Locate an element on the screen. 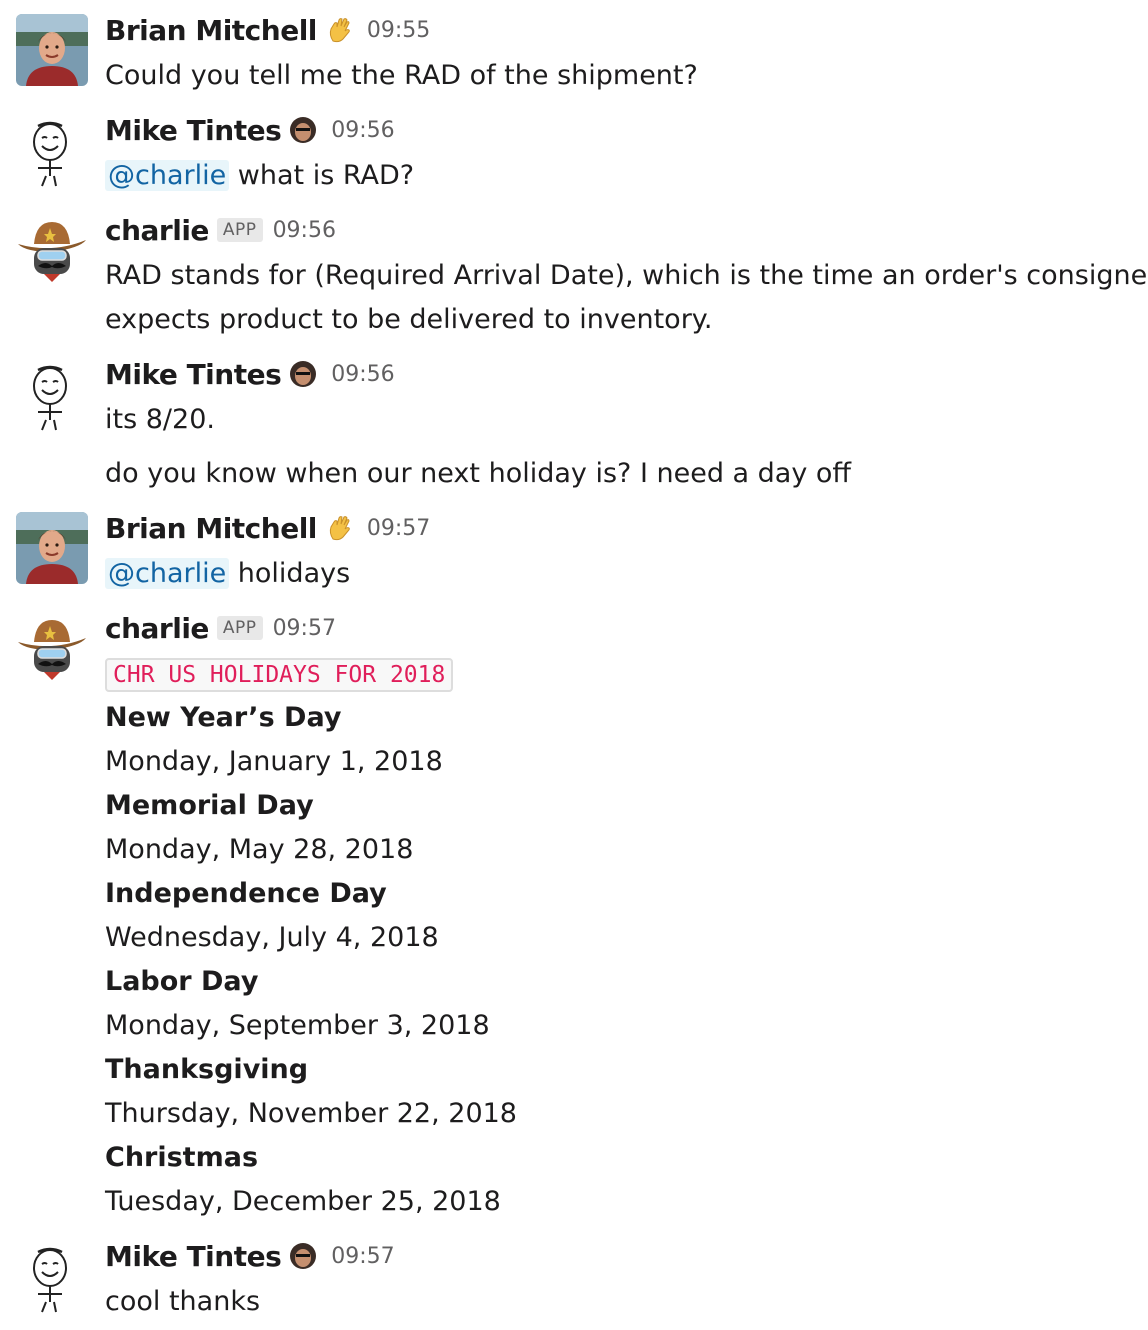  holiday-name: Thanksgiving is located at coordinates (207, 1069).